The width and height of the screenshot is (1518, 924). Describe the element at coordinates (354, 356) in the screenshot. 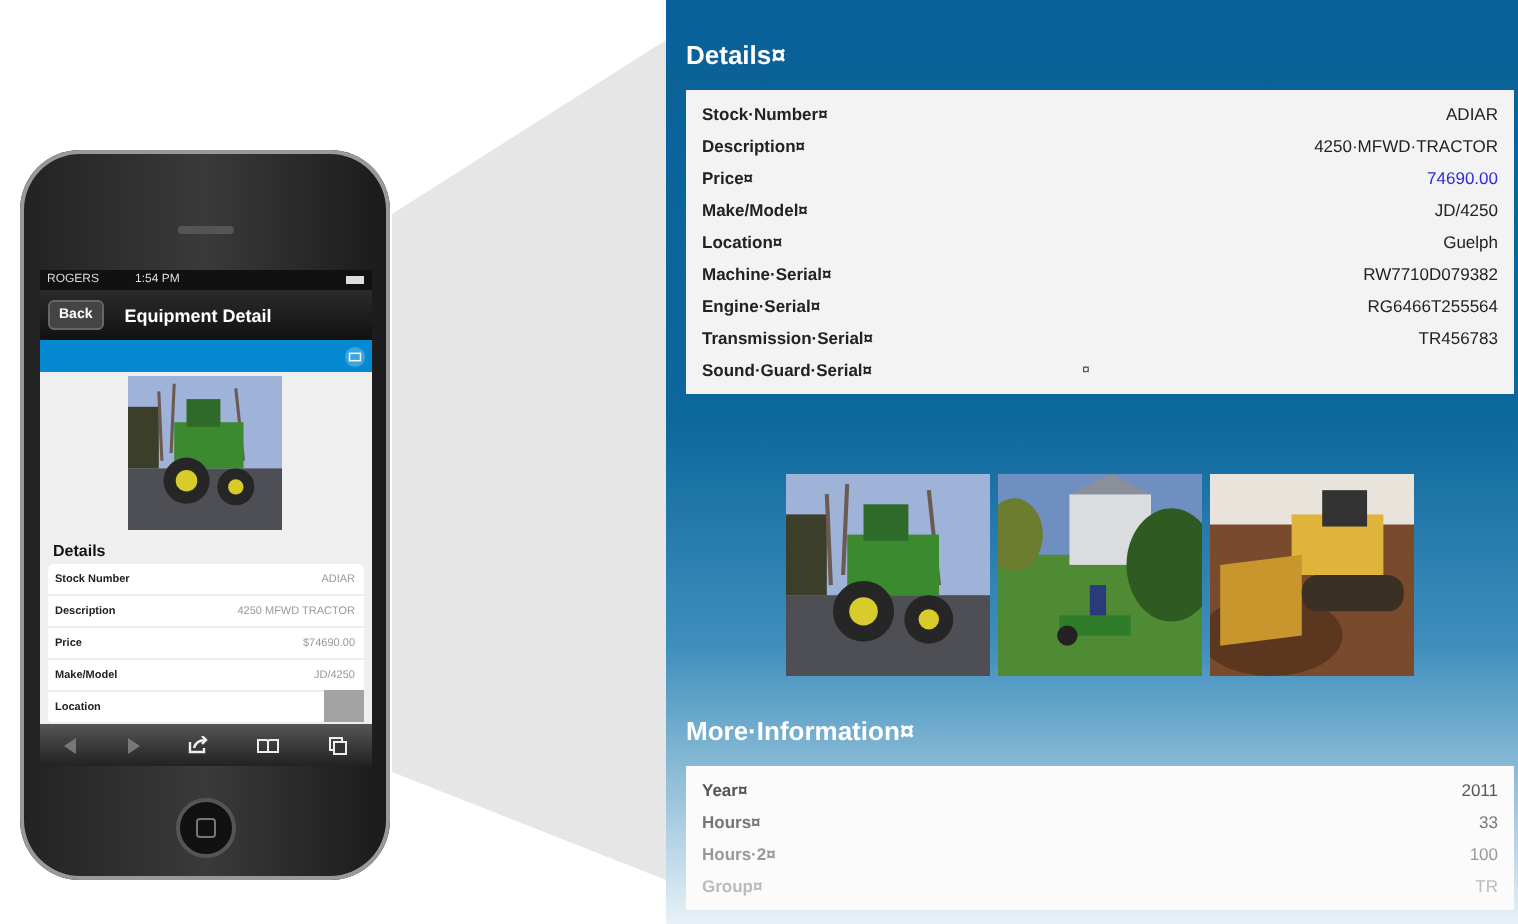

I see `mail-icon` at that location.